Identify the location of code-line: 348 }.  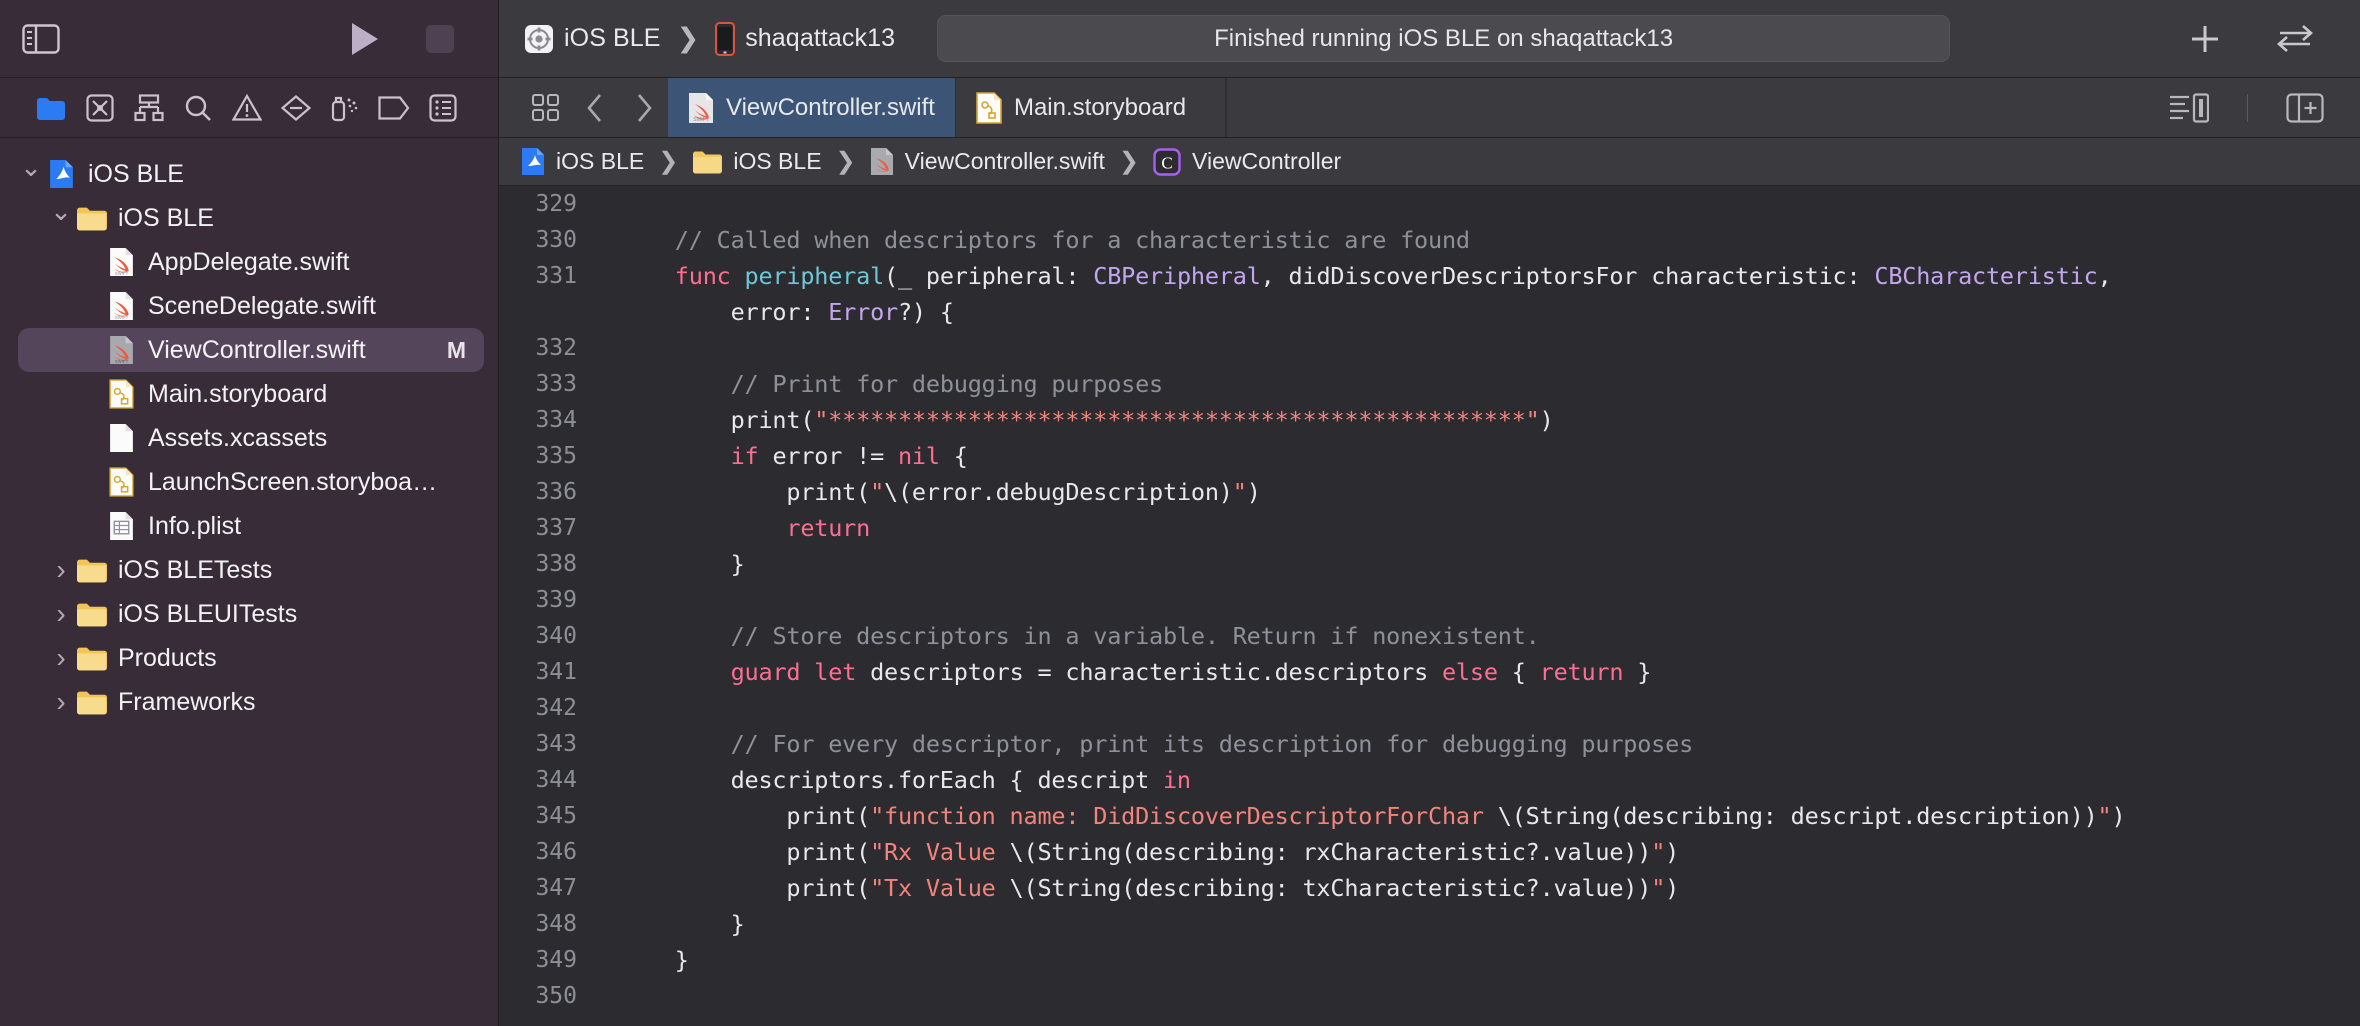
(1429, 924).